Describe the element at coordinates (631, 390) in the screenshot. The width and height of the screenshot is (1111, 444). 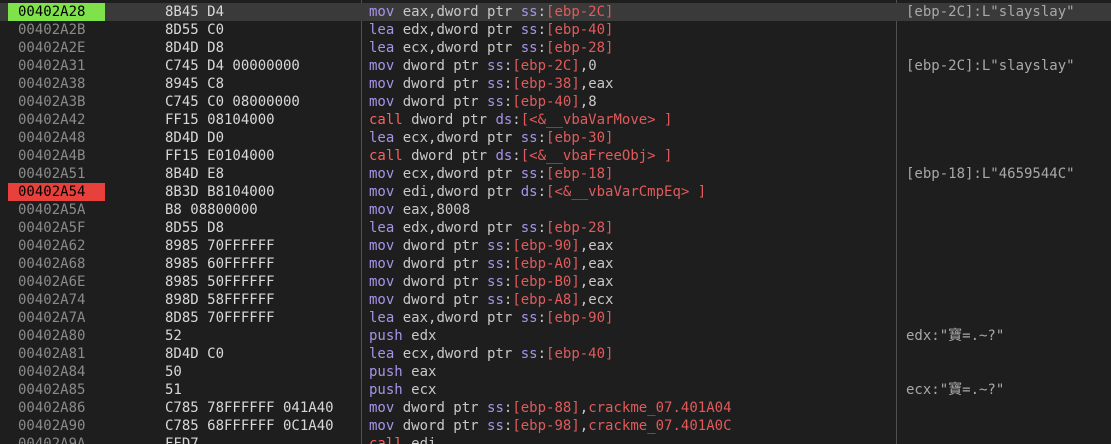
I see `instruction-cell: push ecx` at that location.